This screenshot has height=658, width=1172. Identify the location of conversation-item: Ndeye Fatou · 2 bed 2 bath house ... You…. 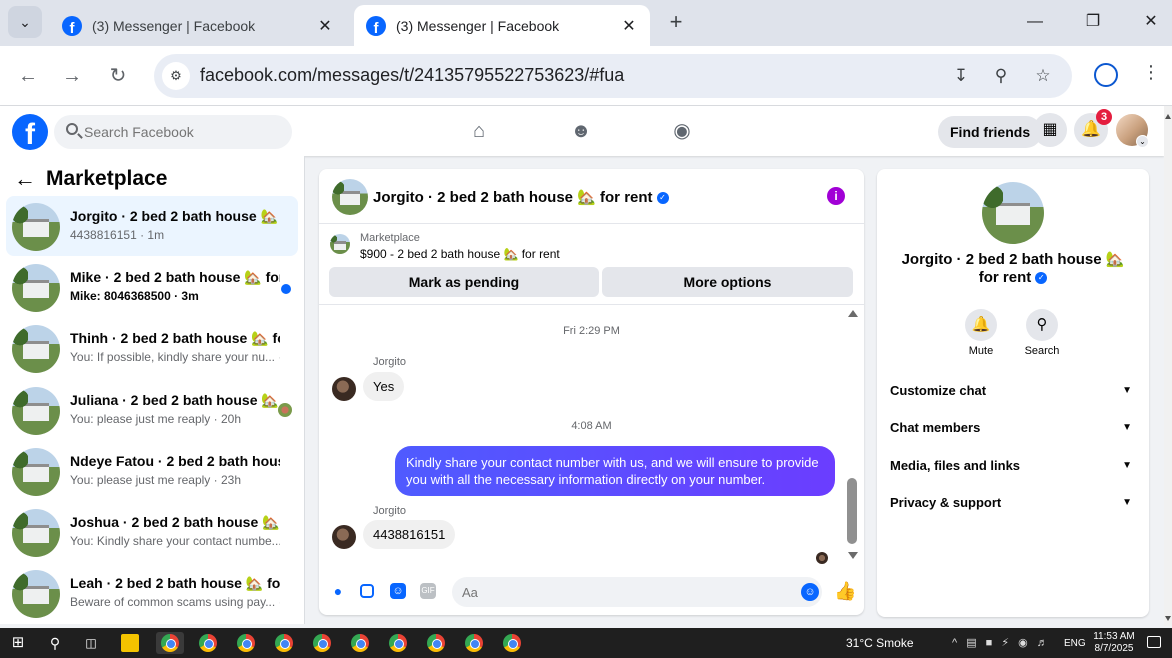
(152, 471).